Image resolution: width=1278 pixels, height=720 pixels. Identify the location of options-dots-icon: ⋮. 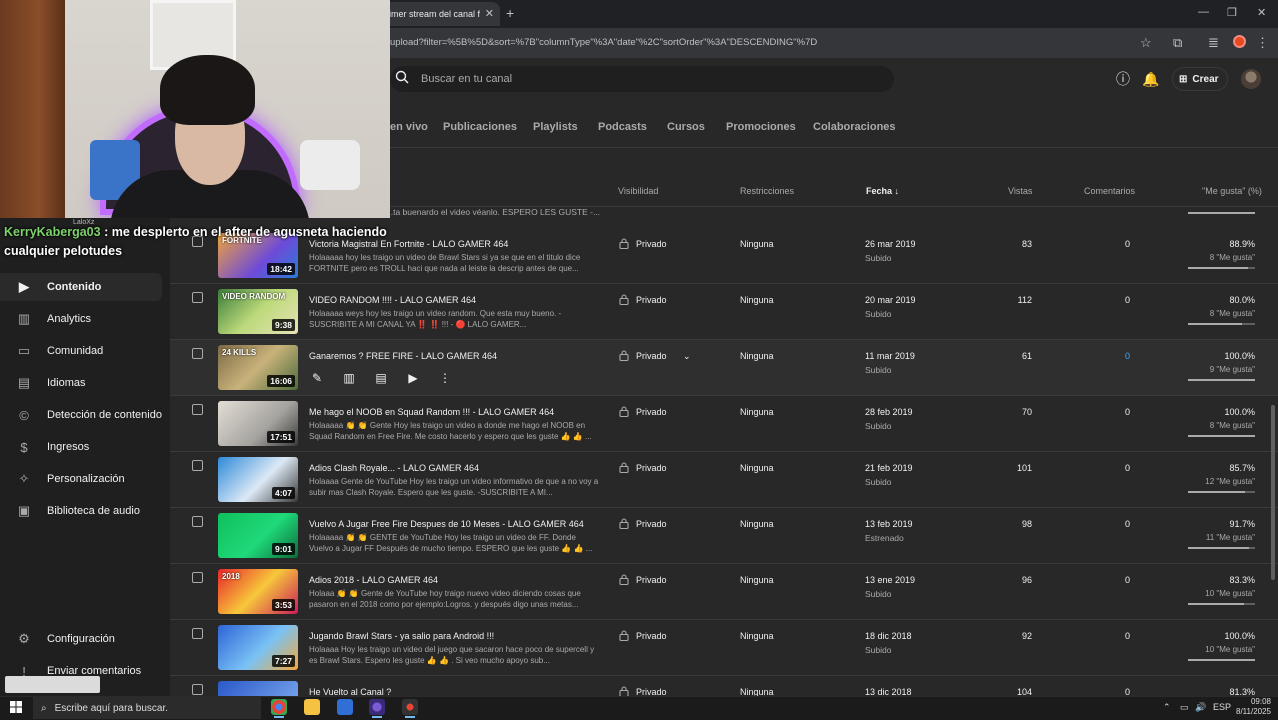
(445, 378).